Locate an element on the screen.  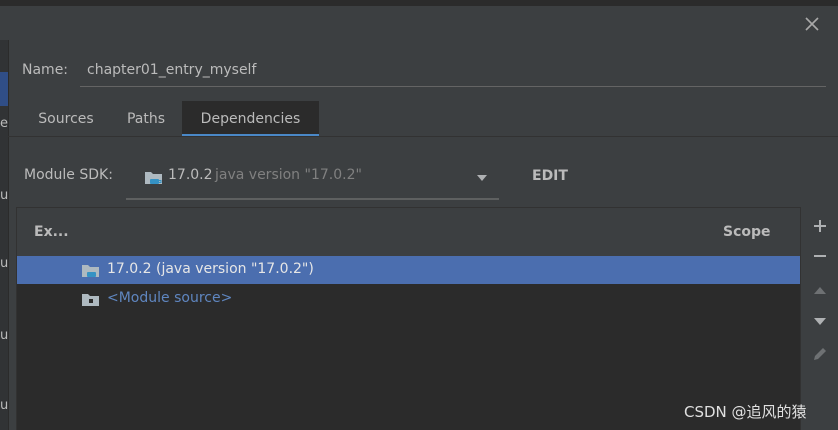
close-icon is located at coordinates (812, 24).